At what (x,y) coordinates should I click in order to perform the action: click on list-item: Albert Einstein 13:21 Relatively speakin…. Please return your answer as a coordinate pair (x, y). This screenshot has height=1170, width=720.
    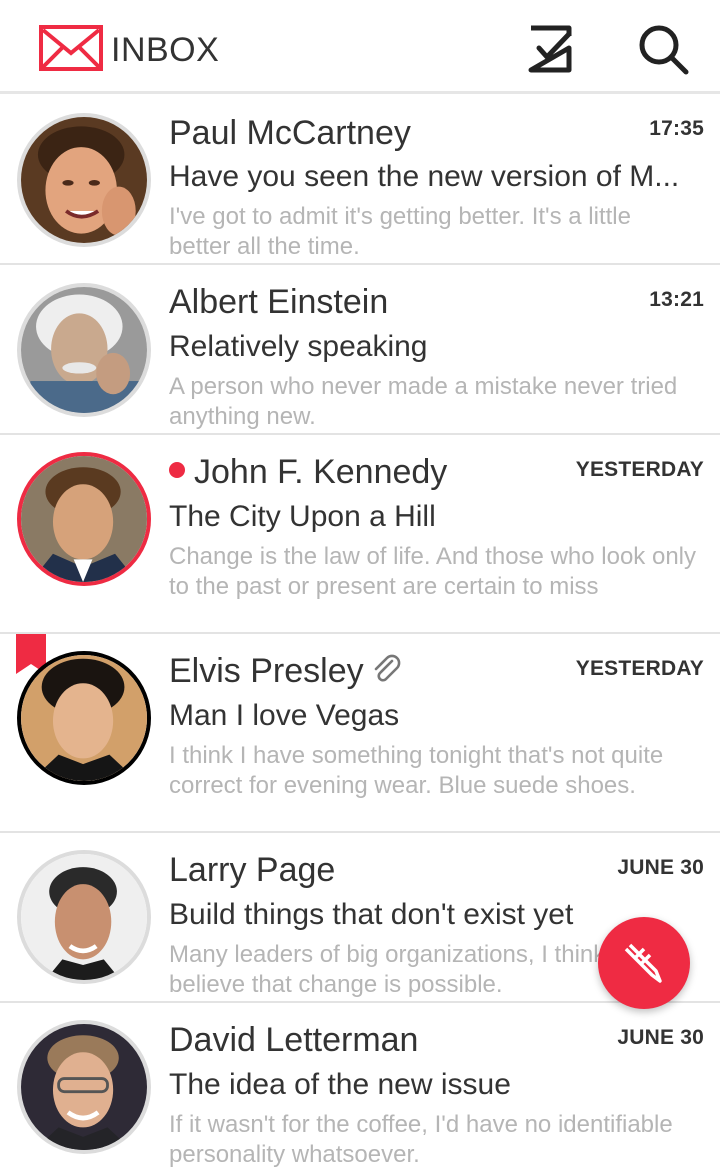
    Looking at the image, I should click on (360, 350).